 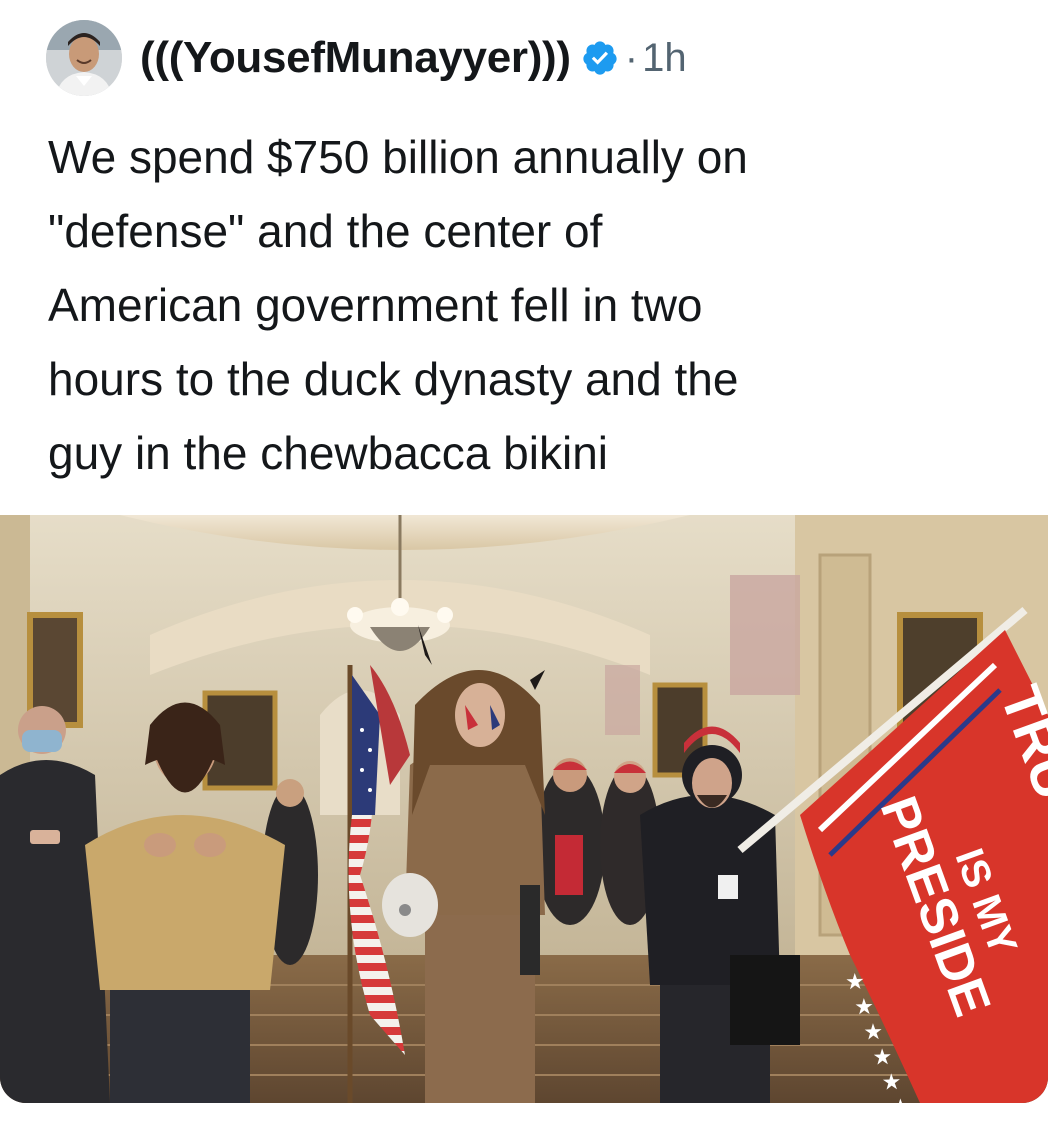 What do you see at coordinates (355, 58) in the screenshot?
I see `author-name: (((YousefMunayyer)))` at bounding box center [355, 58].